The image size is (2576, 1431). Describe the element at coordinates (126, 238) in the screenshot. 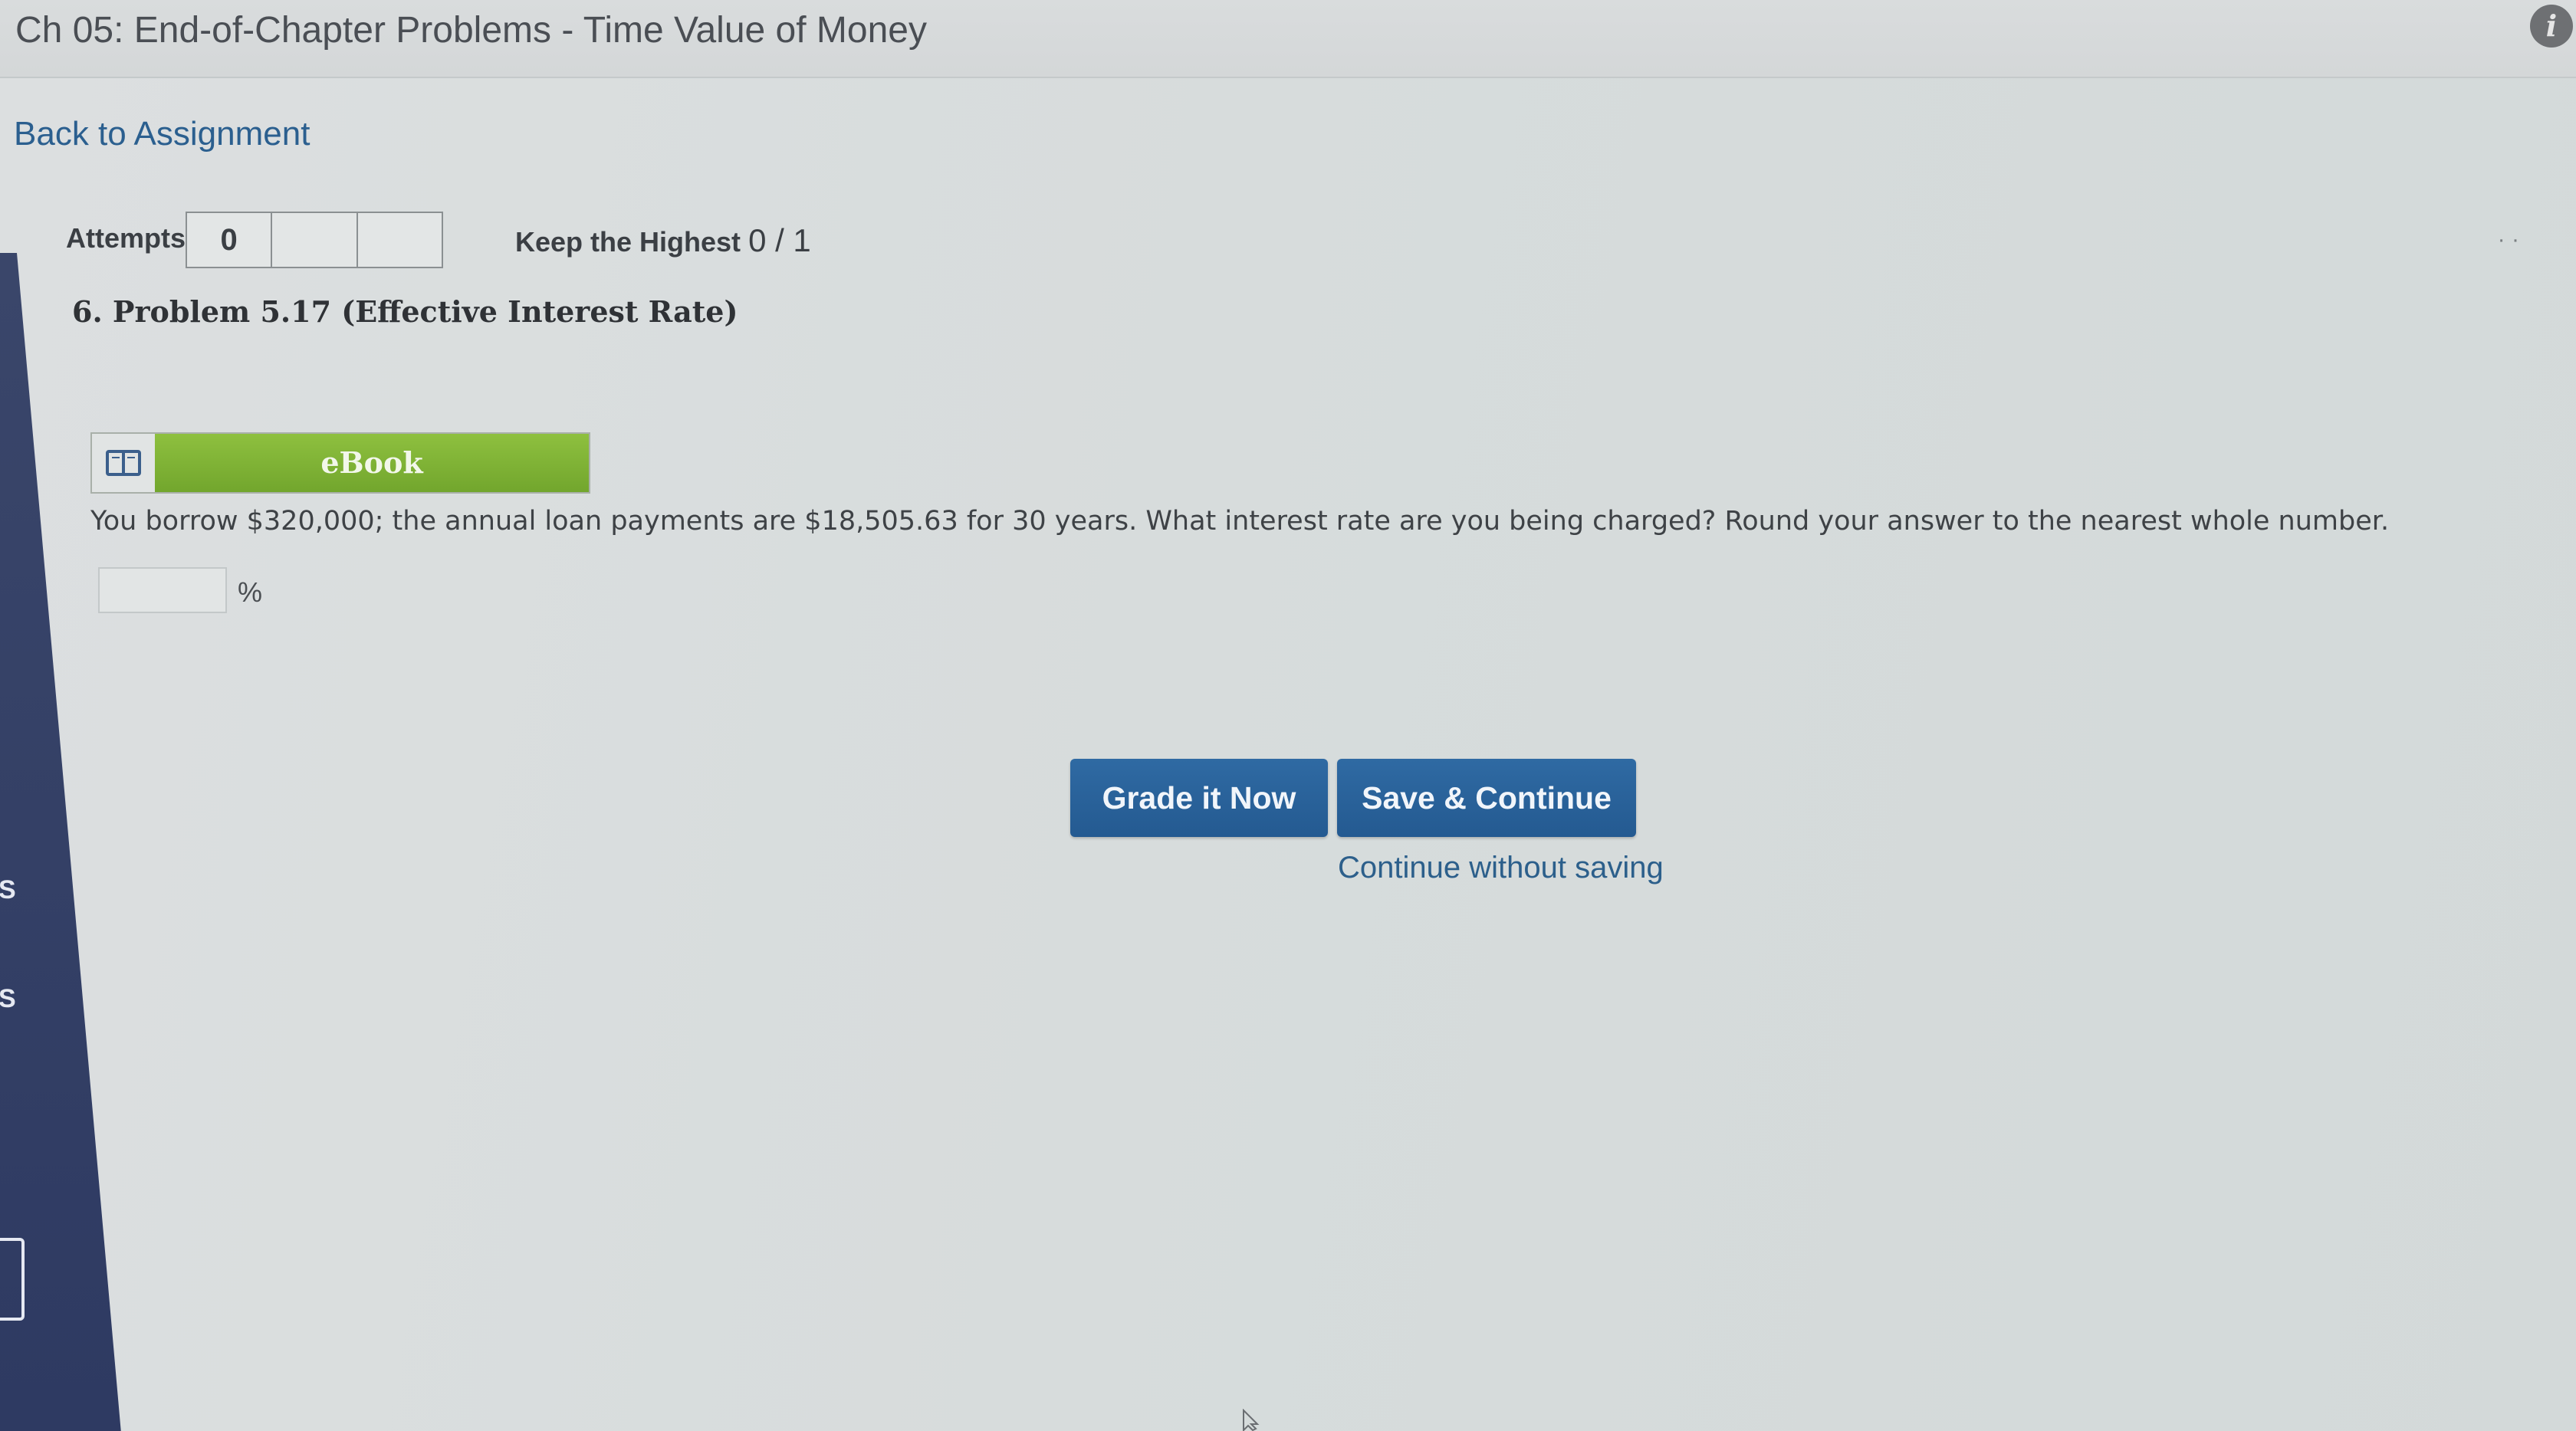

I see `attempts-label: Attempts` at that location.